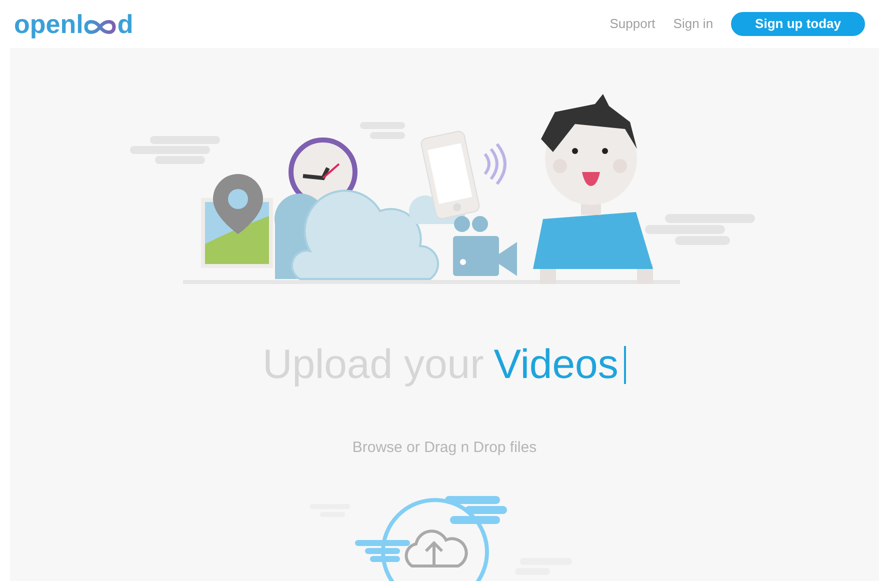  What do you see at coordinates (798, 24) in the screenshot?
I see `signup-button: Sign up today` at bounding box center [798, 24].